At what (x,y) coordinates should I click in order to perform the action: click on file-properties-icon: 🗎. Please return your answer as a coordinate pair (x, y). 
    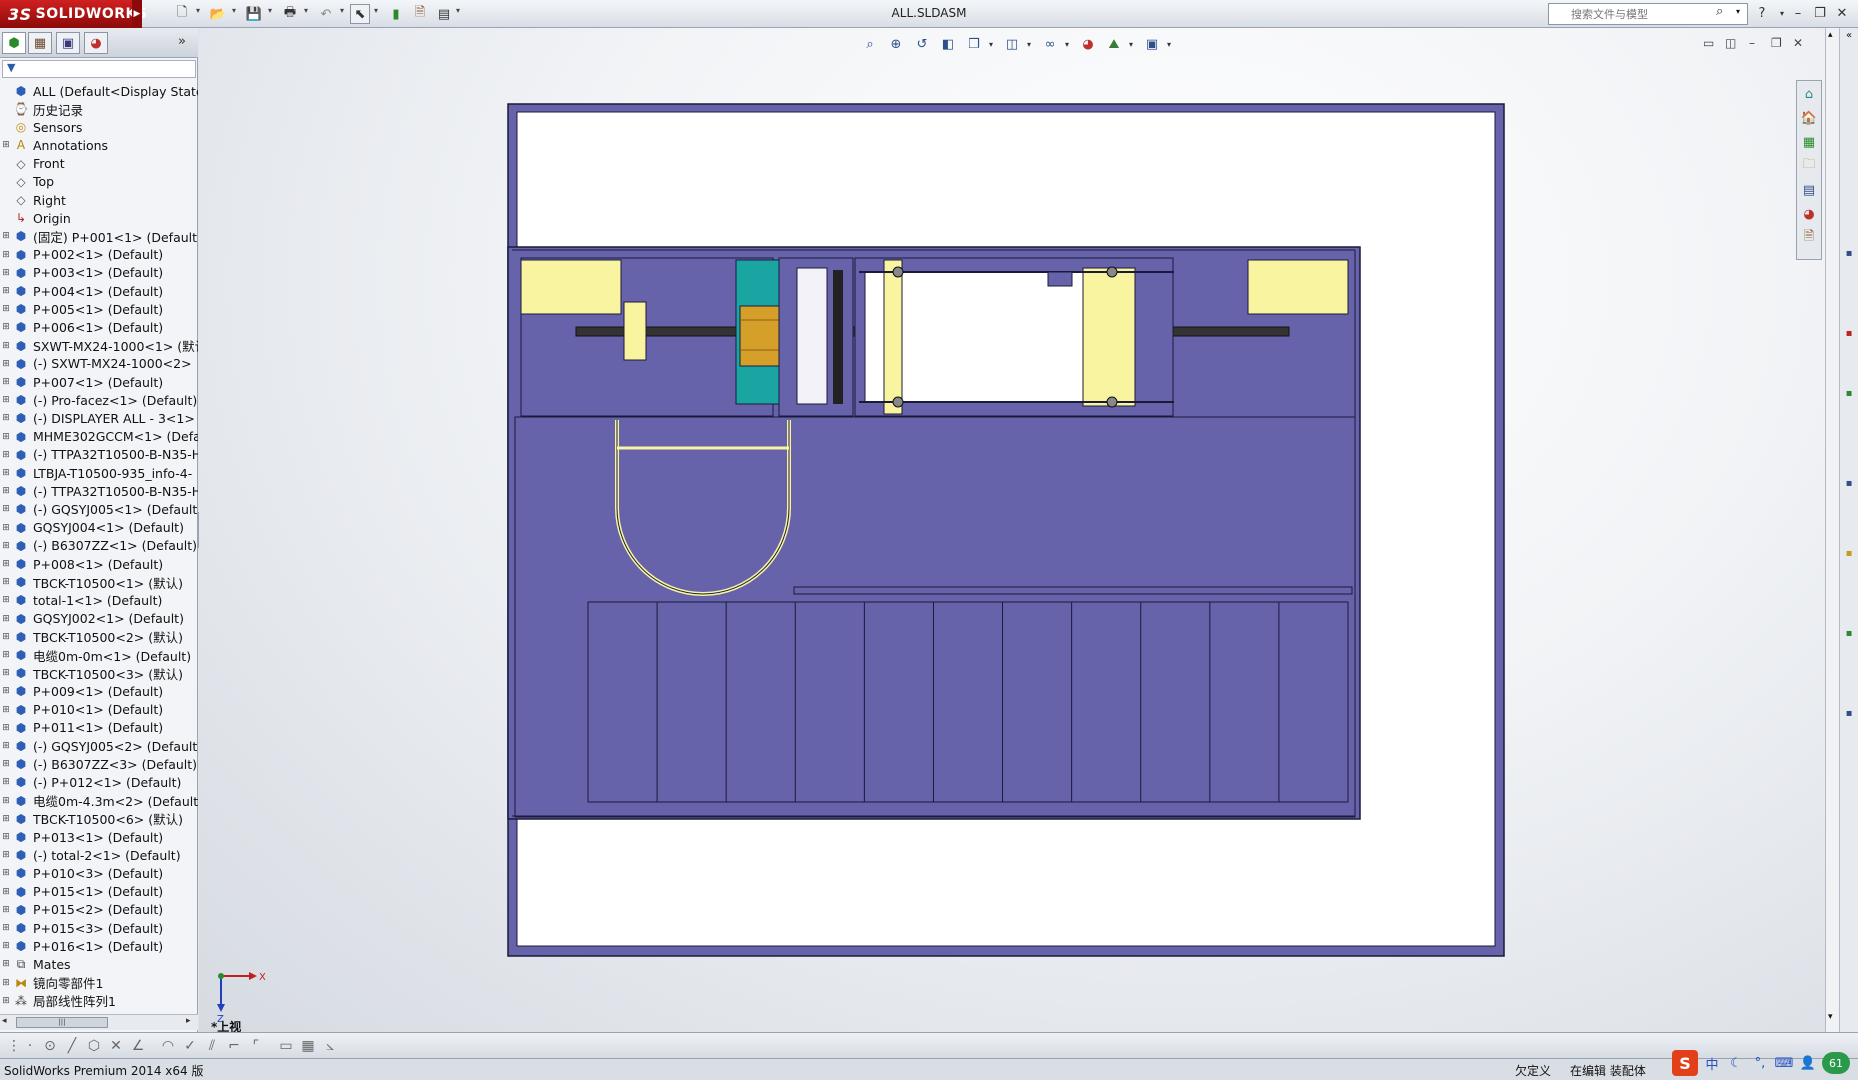
    Looking at the image, I should click on (420, 14).